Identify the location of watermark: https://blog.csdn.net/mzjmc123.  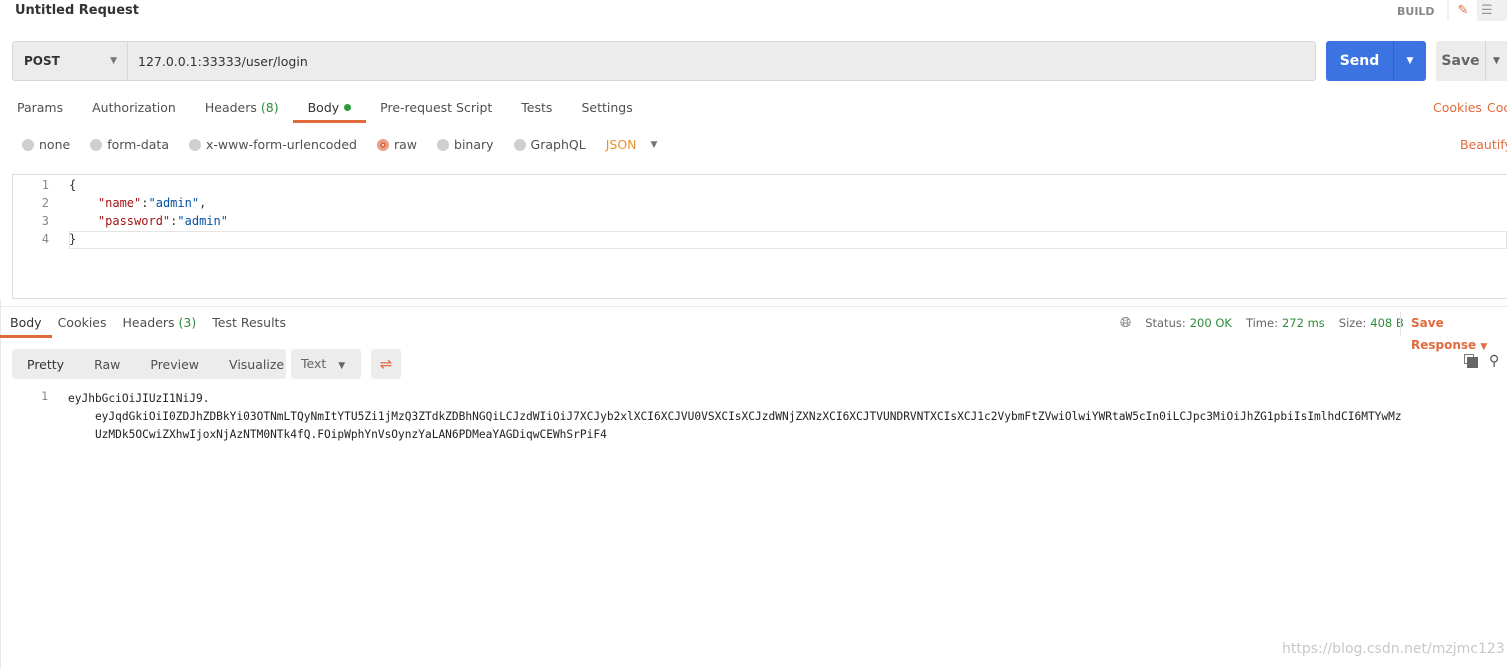
(1393, 649).